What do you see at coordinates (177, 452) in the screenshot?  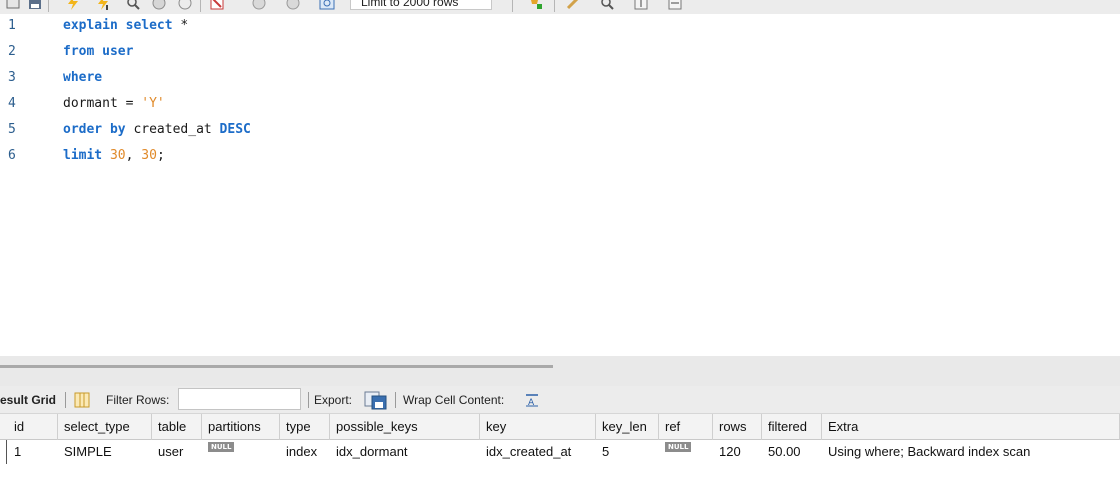 I see `cell-table: user` at bounding box center [177, 452].